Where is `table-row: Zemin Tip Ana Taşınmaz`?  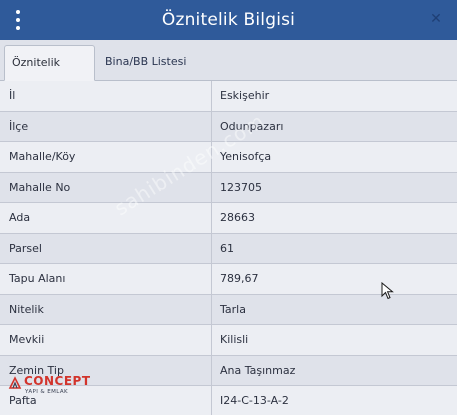
table-row: Zemin Tip Ana Taşınmaz is located at coordinates (228, 370).